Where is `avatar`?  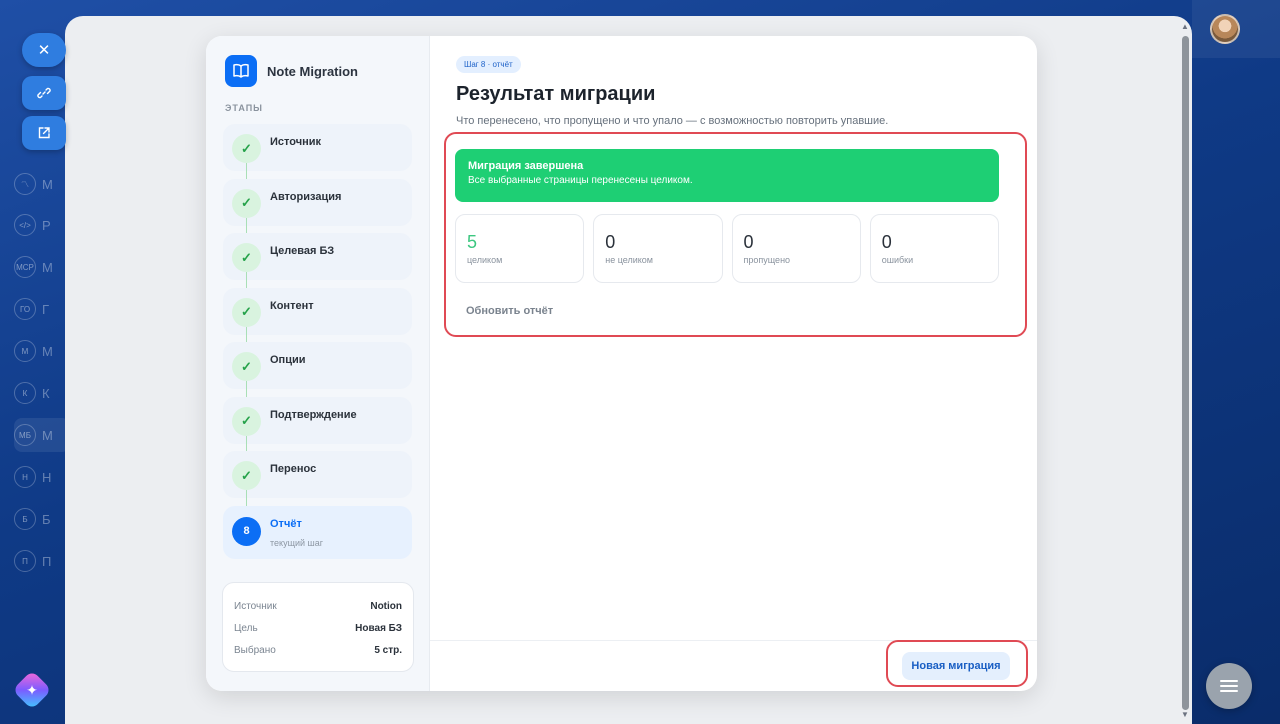 avatar is located at coordinates (1225, 29).